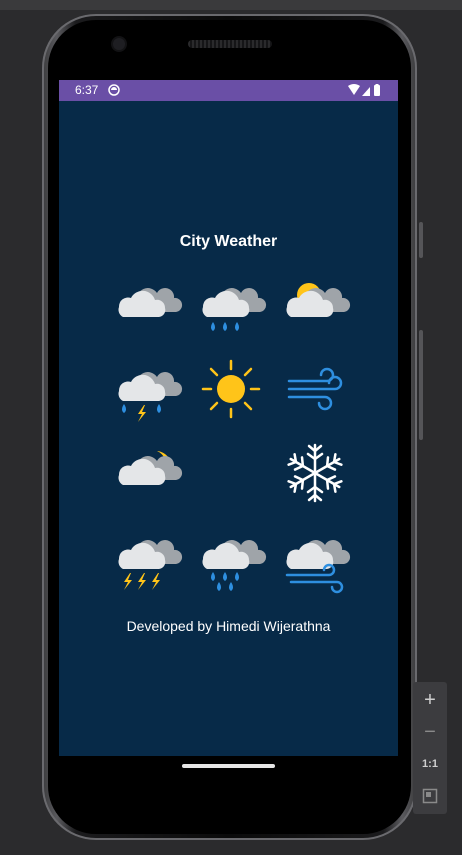 This screenshot has height=855, width=462. What do you see at coordinates (354, 89) in the screenshot?
I see `wifi-icon` at bounding box center [354, 89].